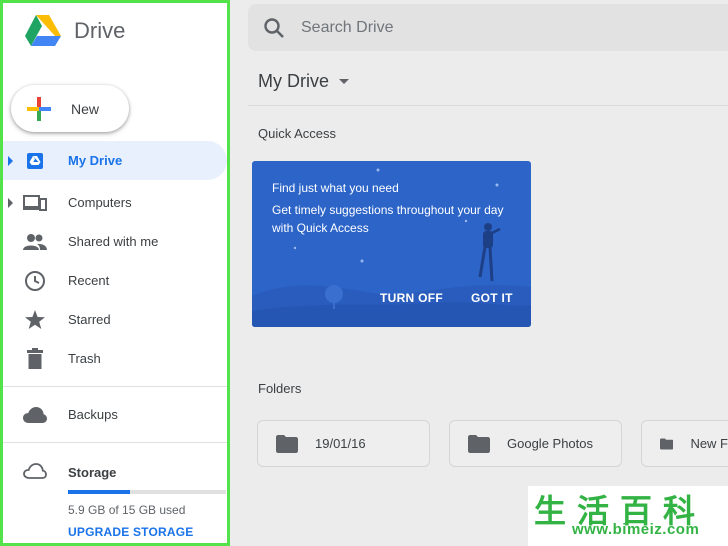  I want to click on computers-icon, so click(35, 202).